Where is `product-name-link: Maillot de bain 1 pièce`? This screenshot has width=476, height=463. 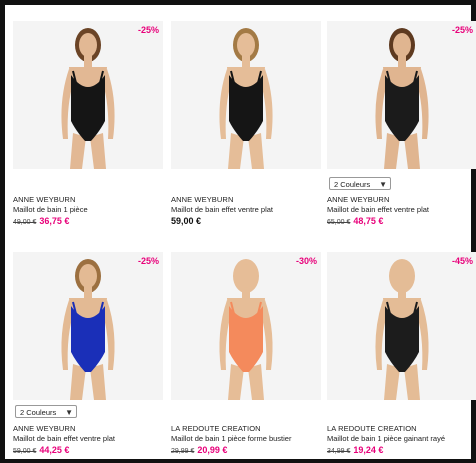 product-name-link: Maillot de bain 1 pièce is located at coordinates (93, 209).